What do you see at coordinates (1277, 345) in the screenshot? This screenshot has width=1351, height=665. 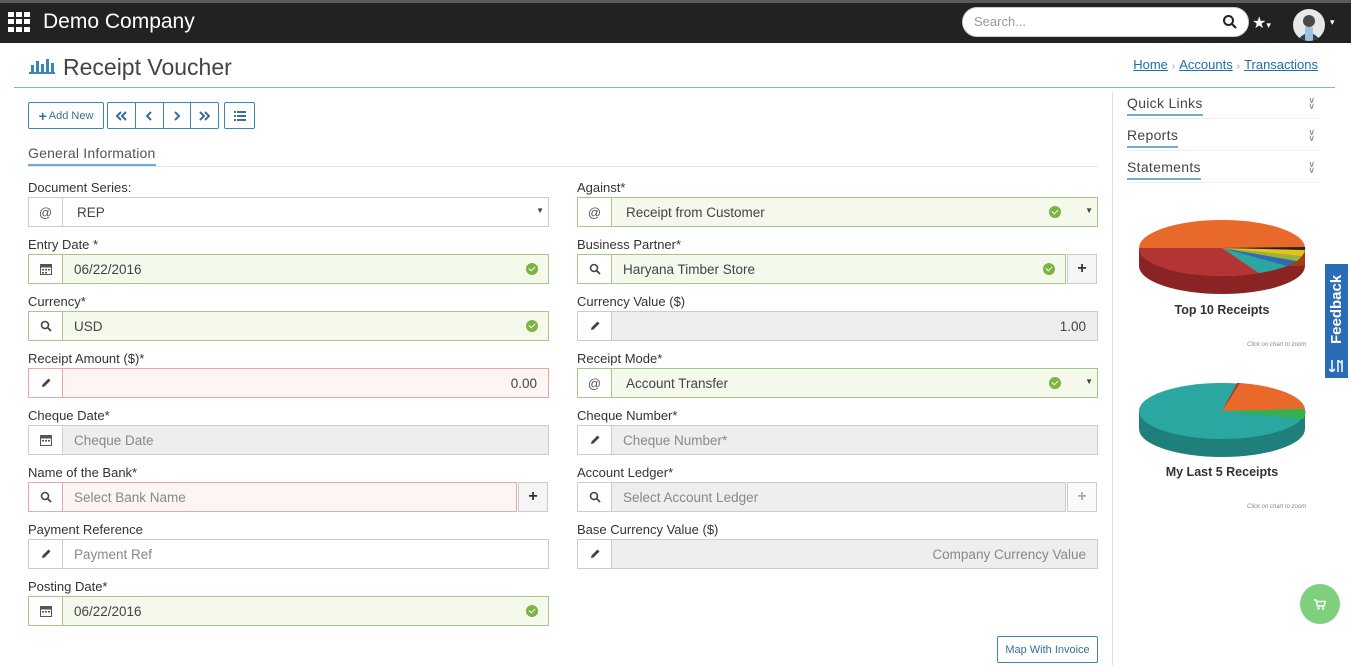 I see `chart-zoom-note: Click on chart to zoom` at bounding box center [1277, 345].